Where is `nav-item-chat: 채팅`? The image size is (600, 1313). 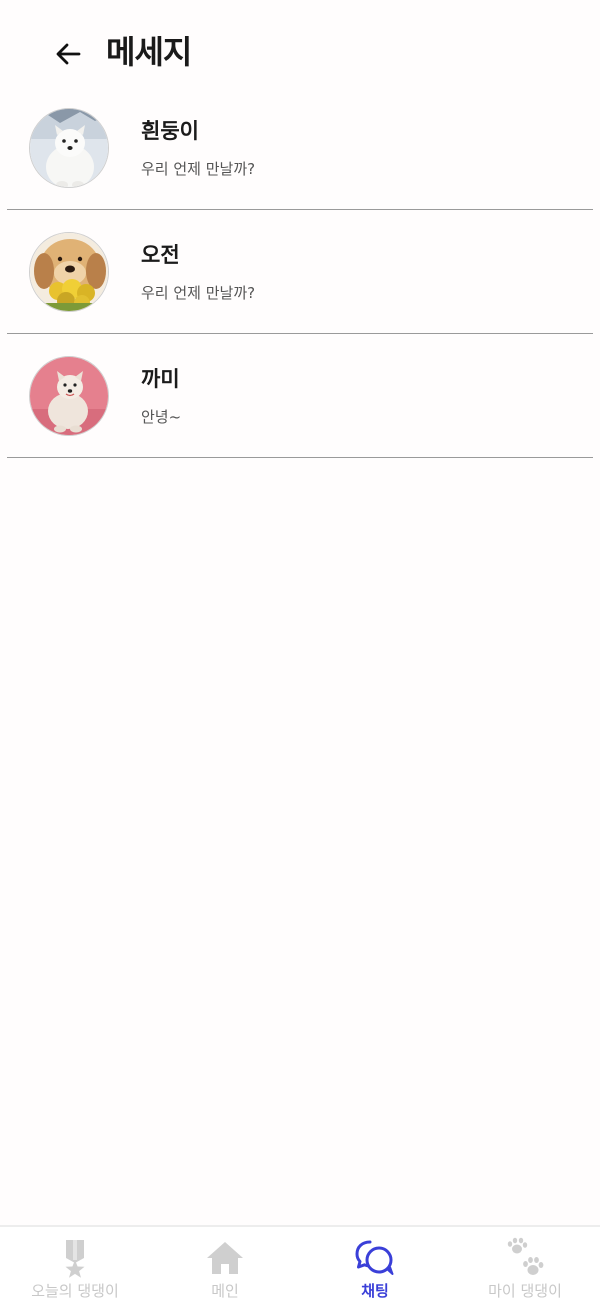
nav-item-chat: 채팅 is located at coordinates (375, 1270).